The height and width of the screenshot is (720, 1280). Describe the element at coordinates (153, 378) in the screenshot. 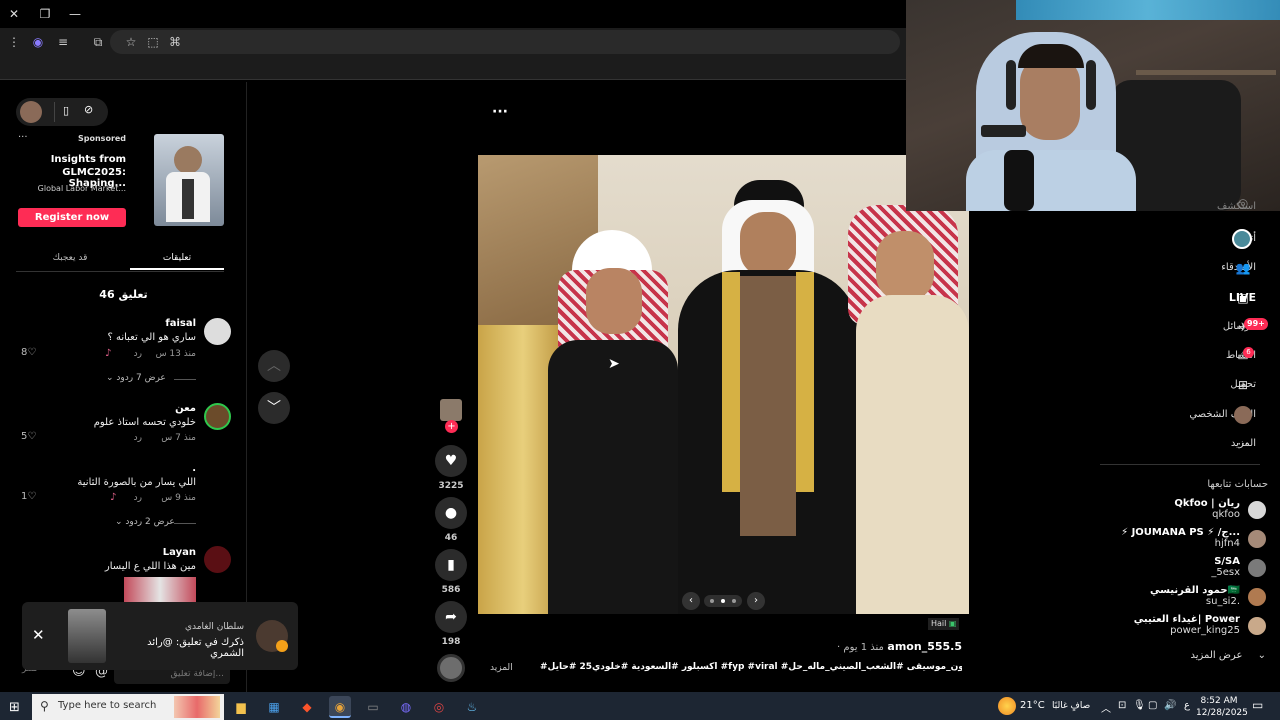

I see `view-replies: ⌄ عرض 7 ردود` at that location.